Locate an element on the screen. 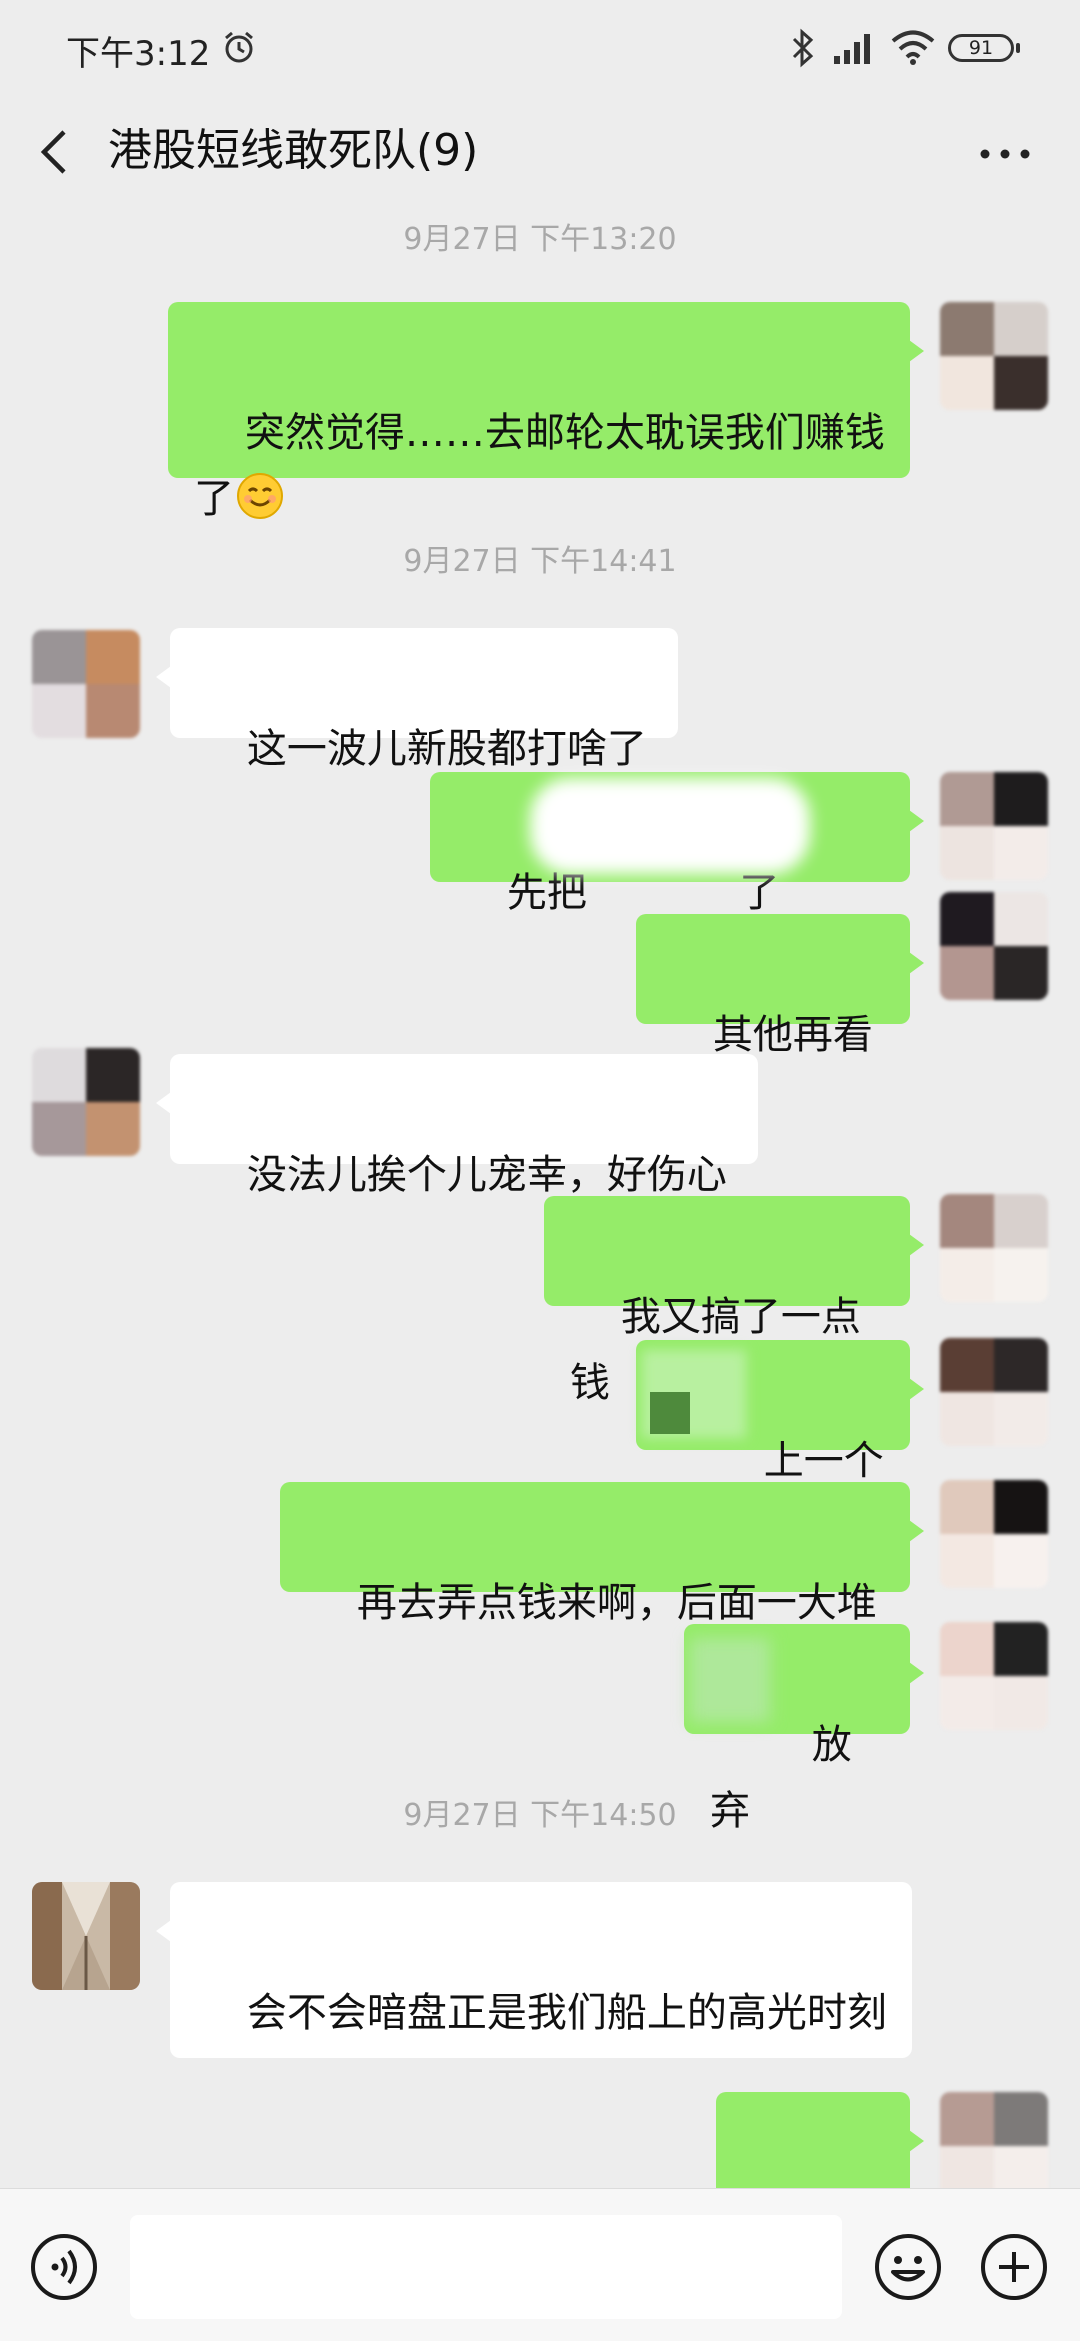 This screenshot has height=2341, width=1080. message-bubble: 会不会暗盘正是我们船上的高光时刻 is located at coordinates (534, 1970).